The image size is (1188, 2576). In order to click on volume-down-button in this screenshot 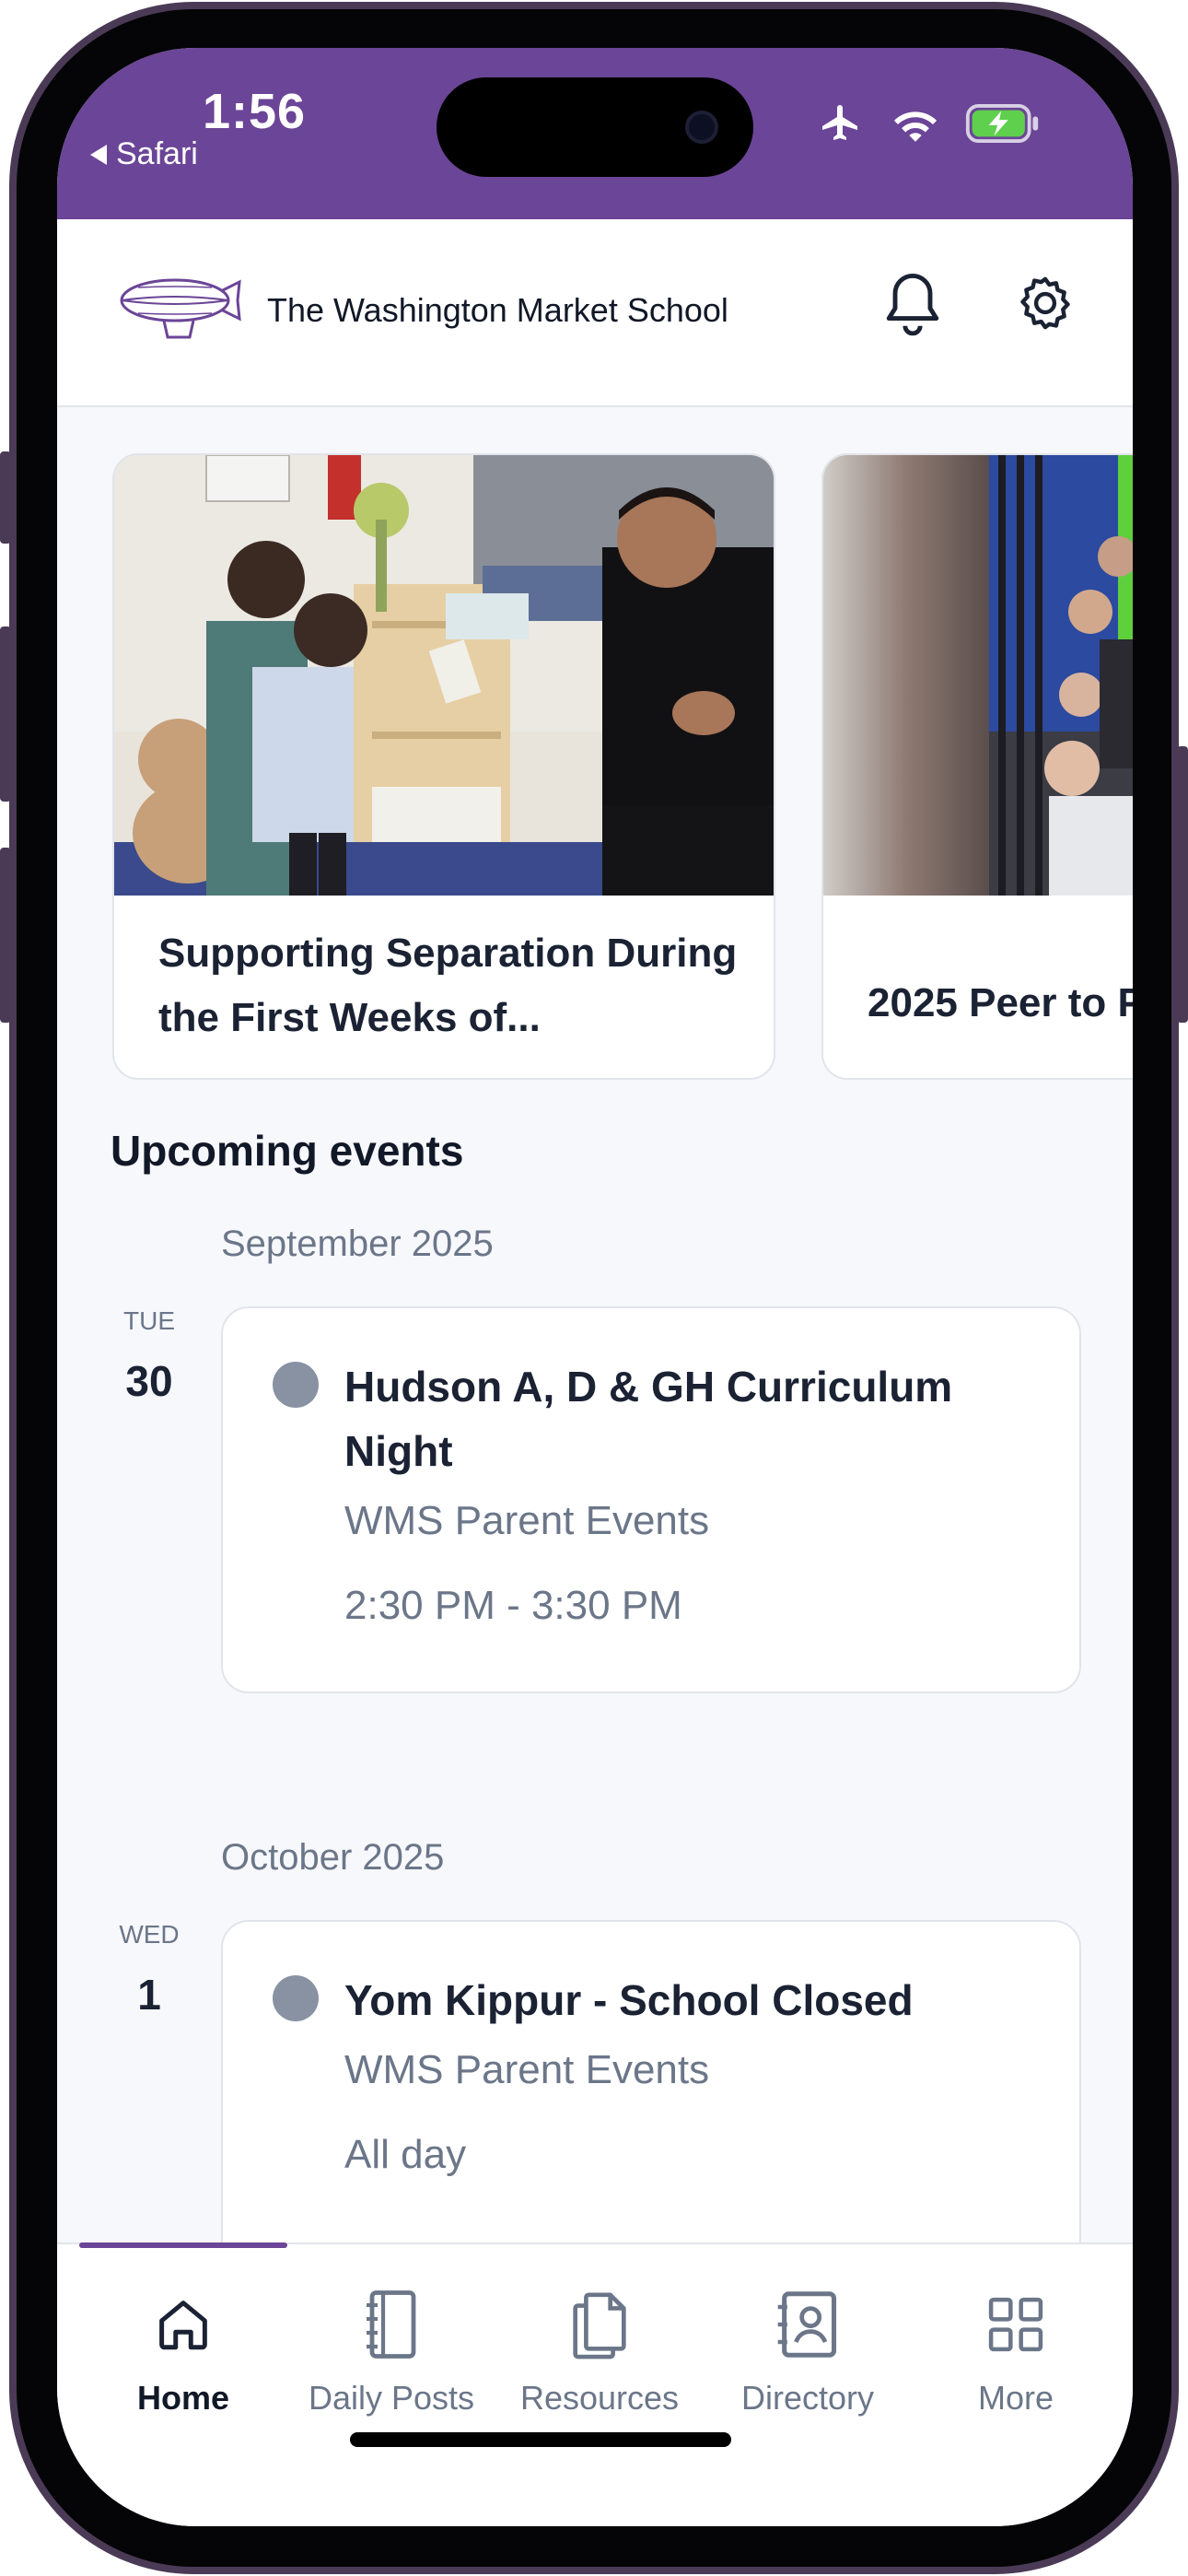, I will do `click(5, 935)`.